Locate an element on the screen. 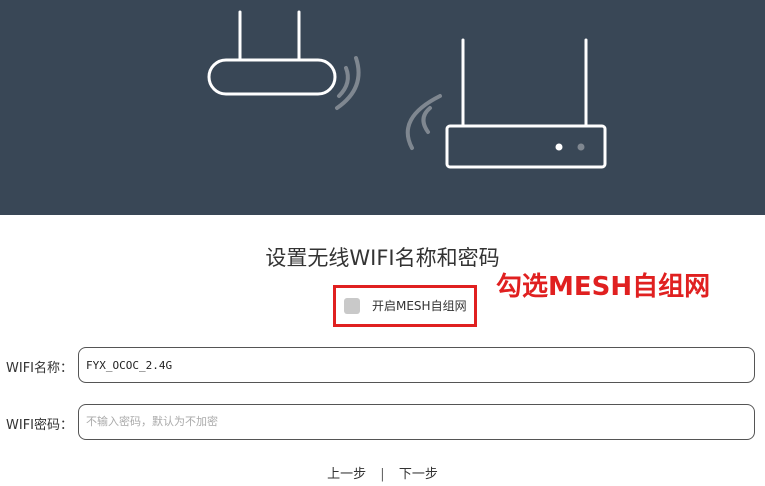 The width and height of the screenshot is (765, 486). step-navigation: 上一步 | 下一步 is located at coordinates (382, 472).